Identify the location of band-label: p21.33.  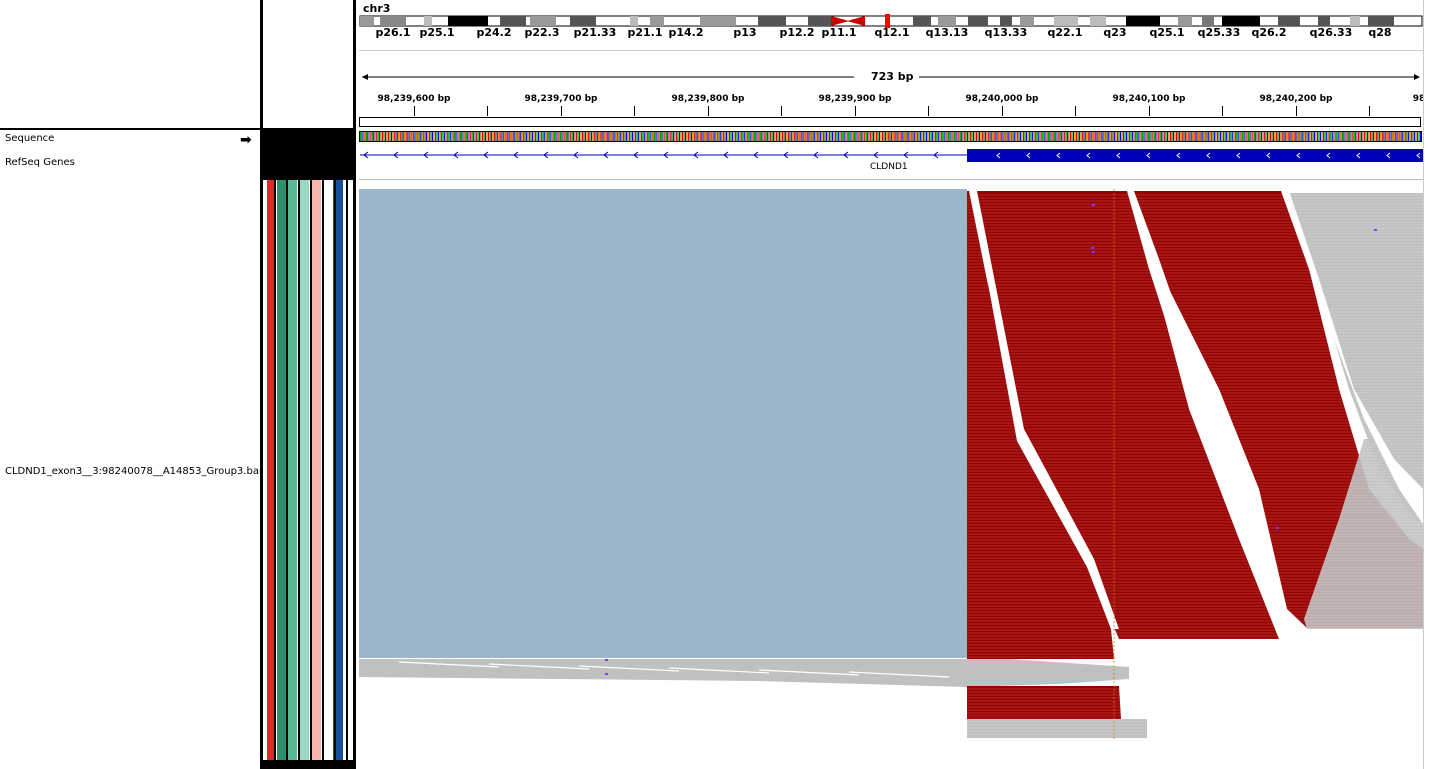
(595, 32).